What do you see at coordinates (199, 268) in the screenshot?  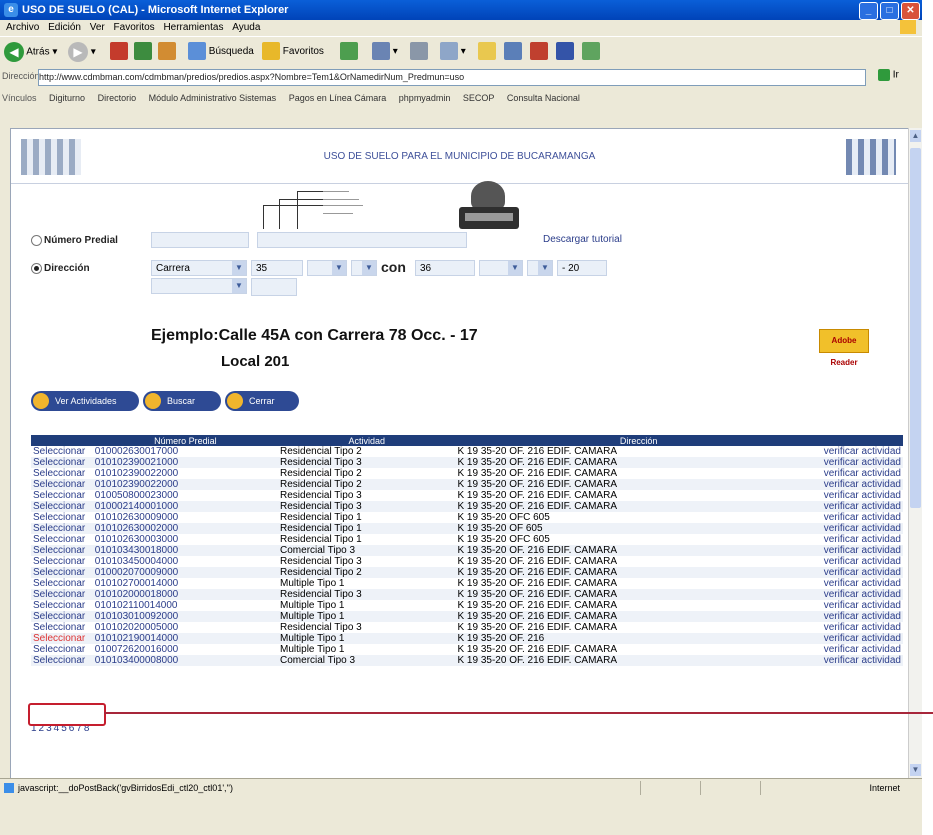 I see `dir-type-select: Carrera ▼` at bounding box center [199, 268].